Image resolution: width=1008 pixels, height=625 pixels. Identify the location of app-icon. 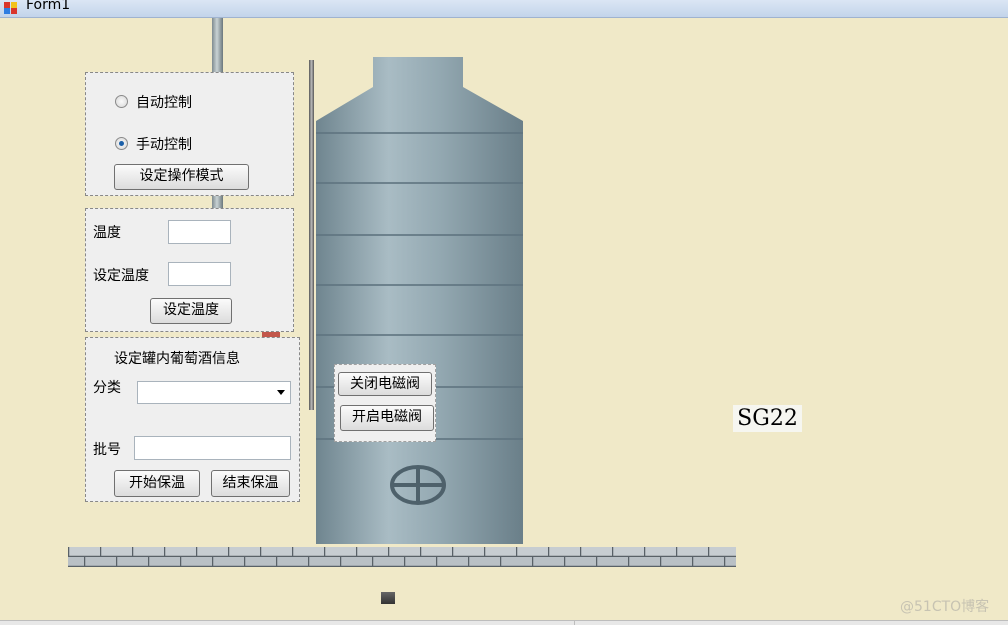
(10, 8).